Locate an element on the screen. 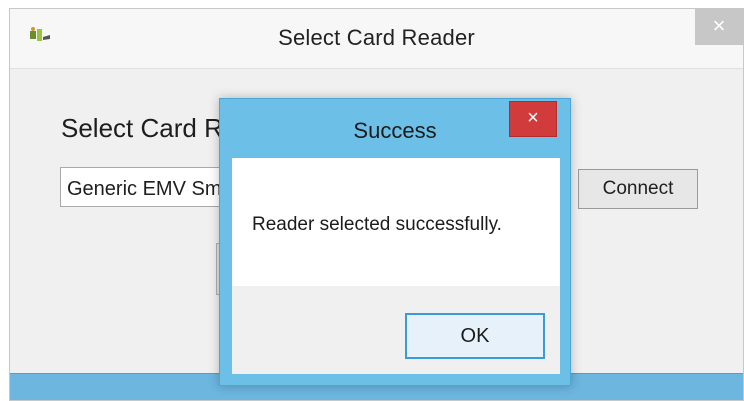 The image size is (744, 401). window-close-button: × is located at coordinates (719, 27).